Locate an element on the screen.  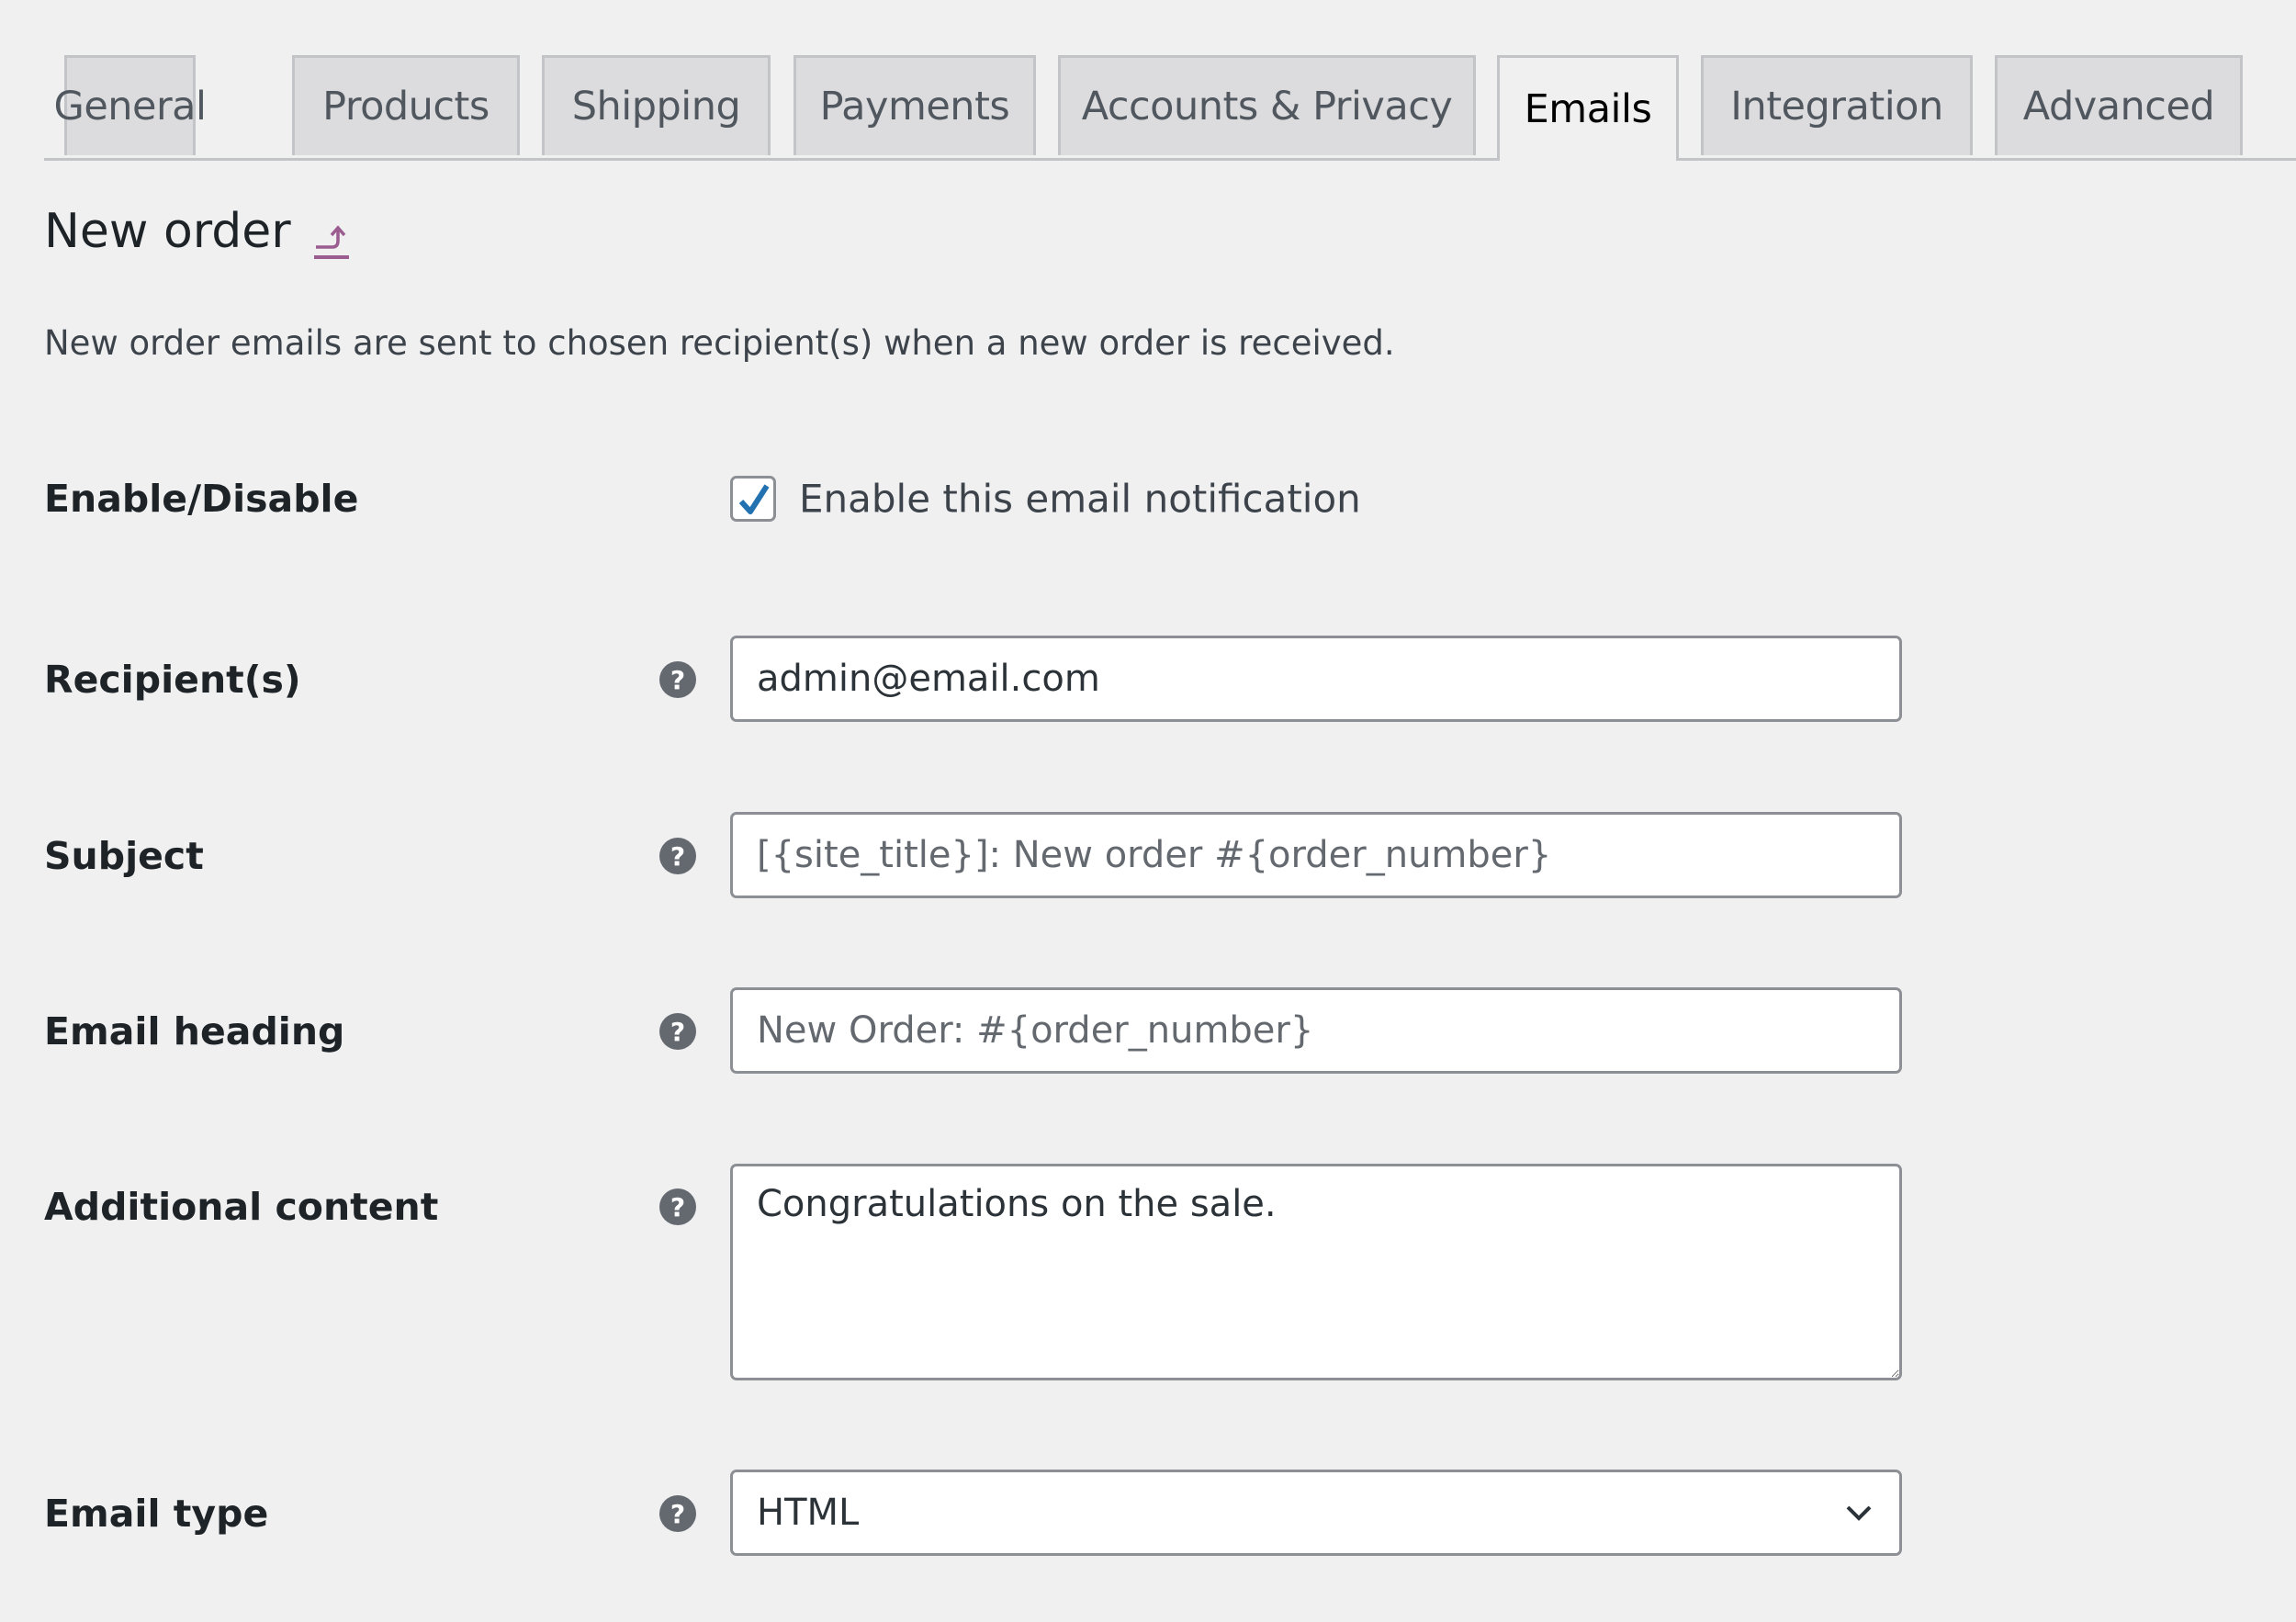
tab-payments: Payments is located at coordinates (914, 105).